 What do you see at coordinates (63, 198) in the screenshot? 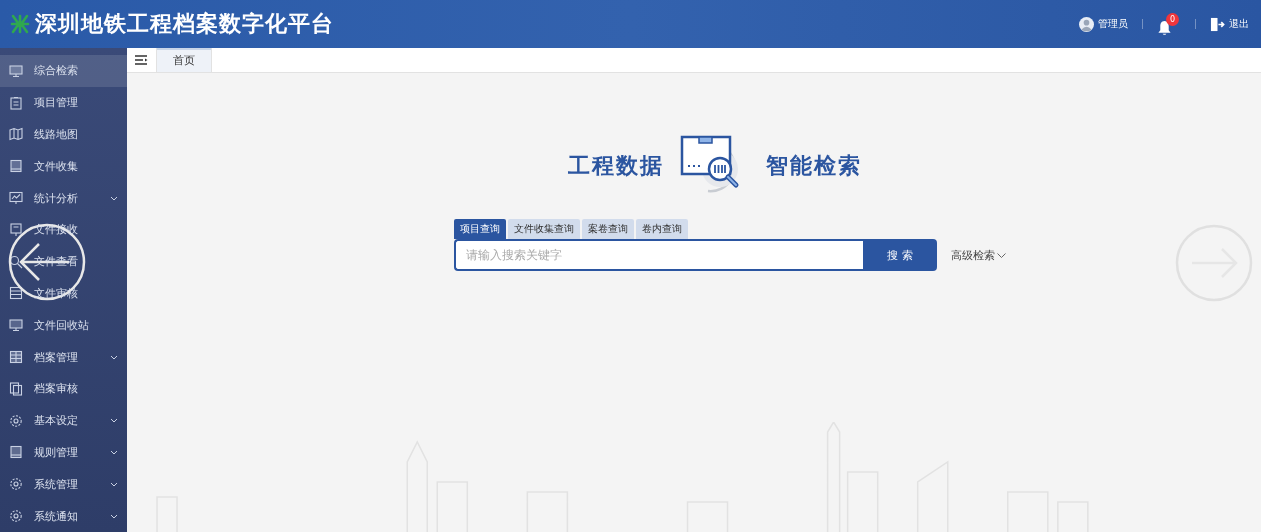
I see `sidebar-item: 统计分析` at bounding box center [63, 198].